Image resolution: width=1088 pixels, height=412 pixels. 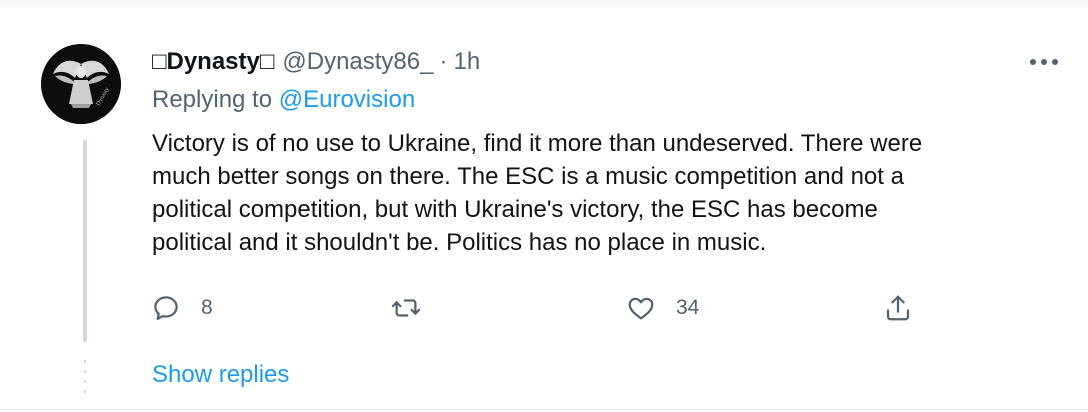 What do you see at coordinates (85, 378) in the screenshot?
I see `thread-continuation-dots` at bounding box center [85, 378].